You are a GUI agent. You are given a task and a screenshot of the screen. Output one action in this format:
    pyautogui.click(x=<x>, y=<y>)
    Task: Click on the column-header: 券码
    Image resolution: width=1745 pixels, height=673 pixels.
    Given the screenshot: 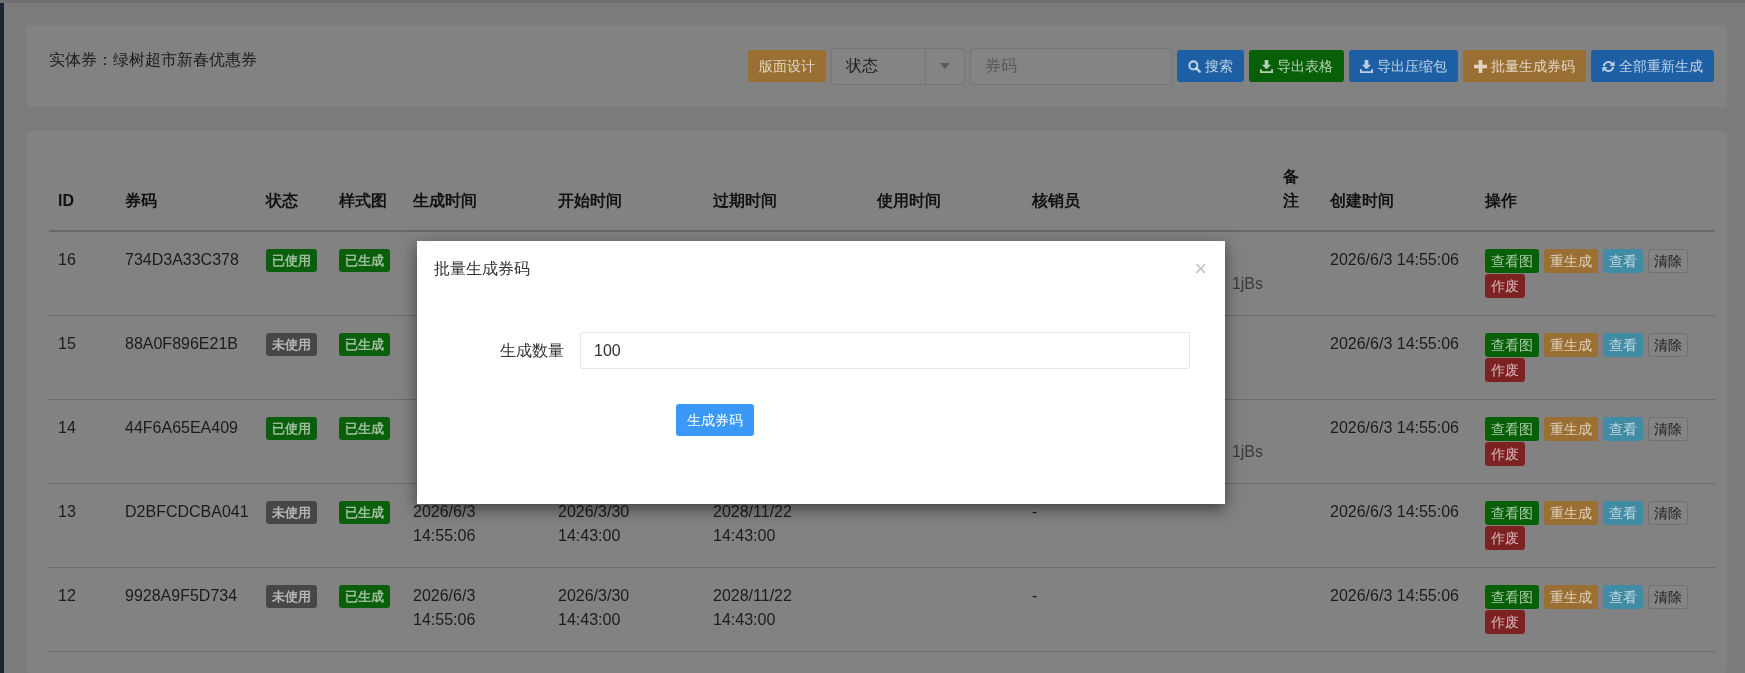 What is the action you would take?
    pyautogui.click(x=141, y=200)
    